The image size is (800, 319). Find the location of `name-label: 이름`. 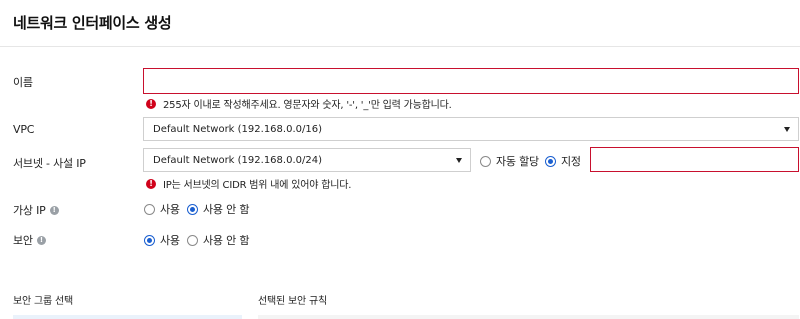

name-label: 이름 is located at coordinates (23, 82).